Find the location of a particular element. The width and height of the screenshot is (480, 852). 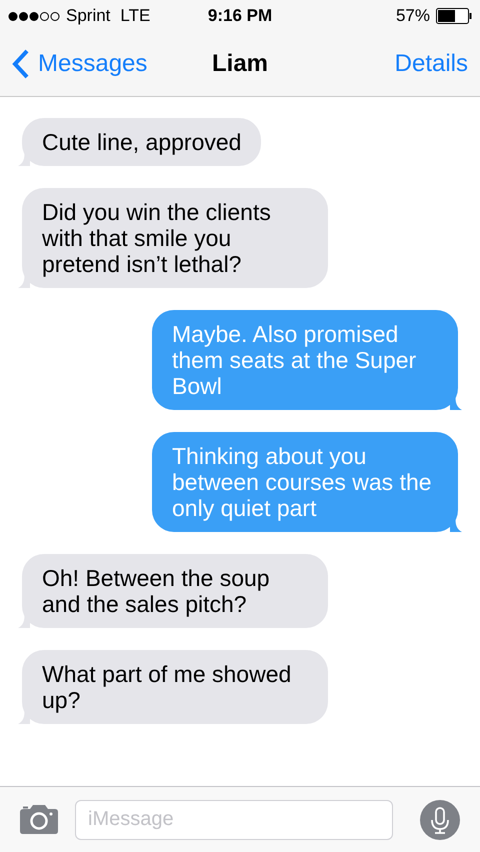

details-button: Details is located at coordinates (431, 64).